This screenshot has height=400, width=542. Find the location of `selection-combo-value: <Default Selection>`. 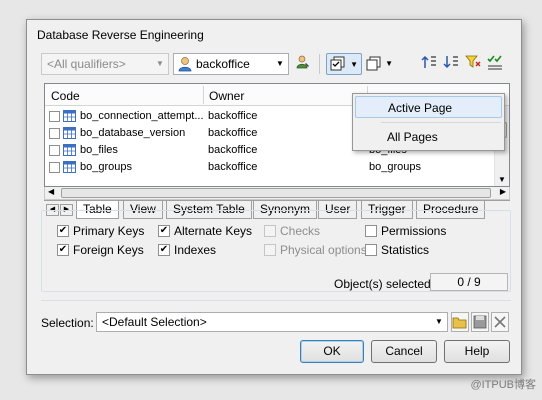

selection-combo-value: <Default Selection> is located at coordinates (154, 322).